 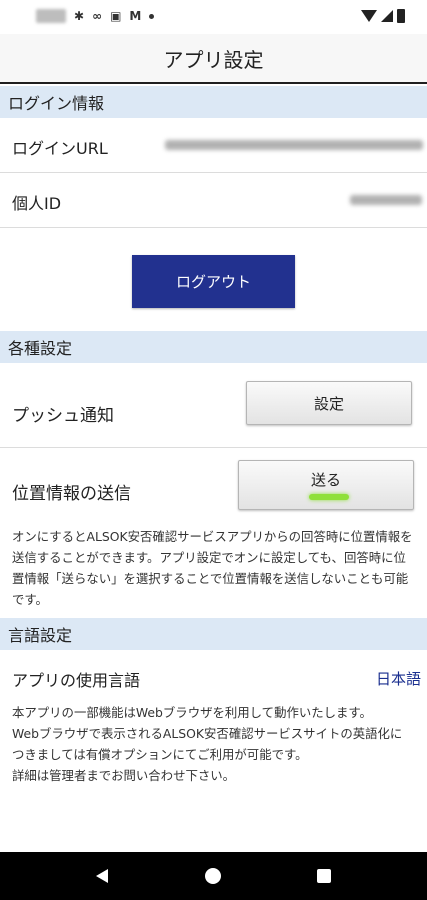 What do you see at coordinates (124, 775) in the screenshot?
I see `language-note-line3: 詳細は管理者までお問い合わせ下さい。` at bounding box center [124, 775].